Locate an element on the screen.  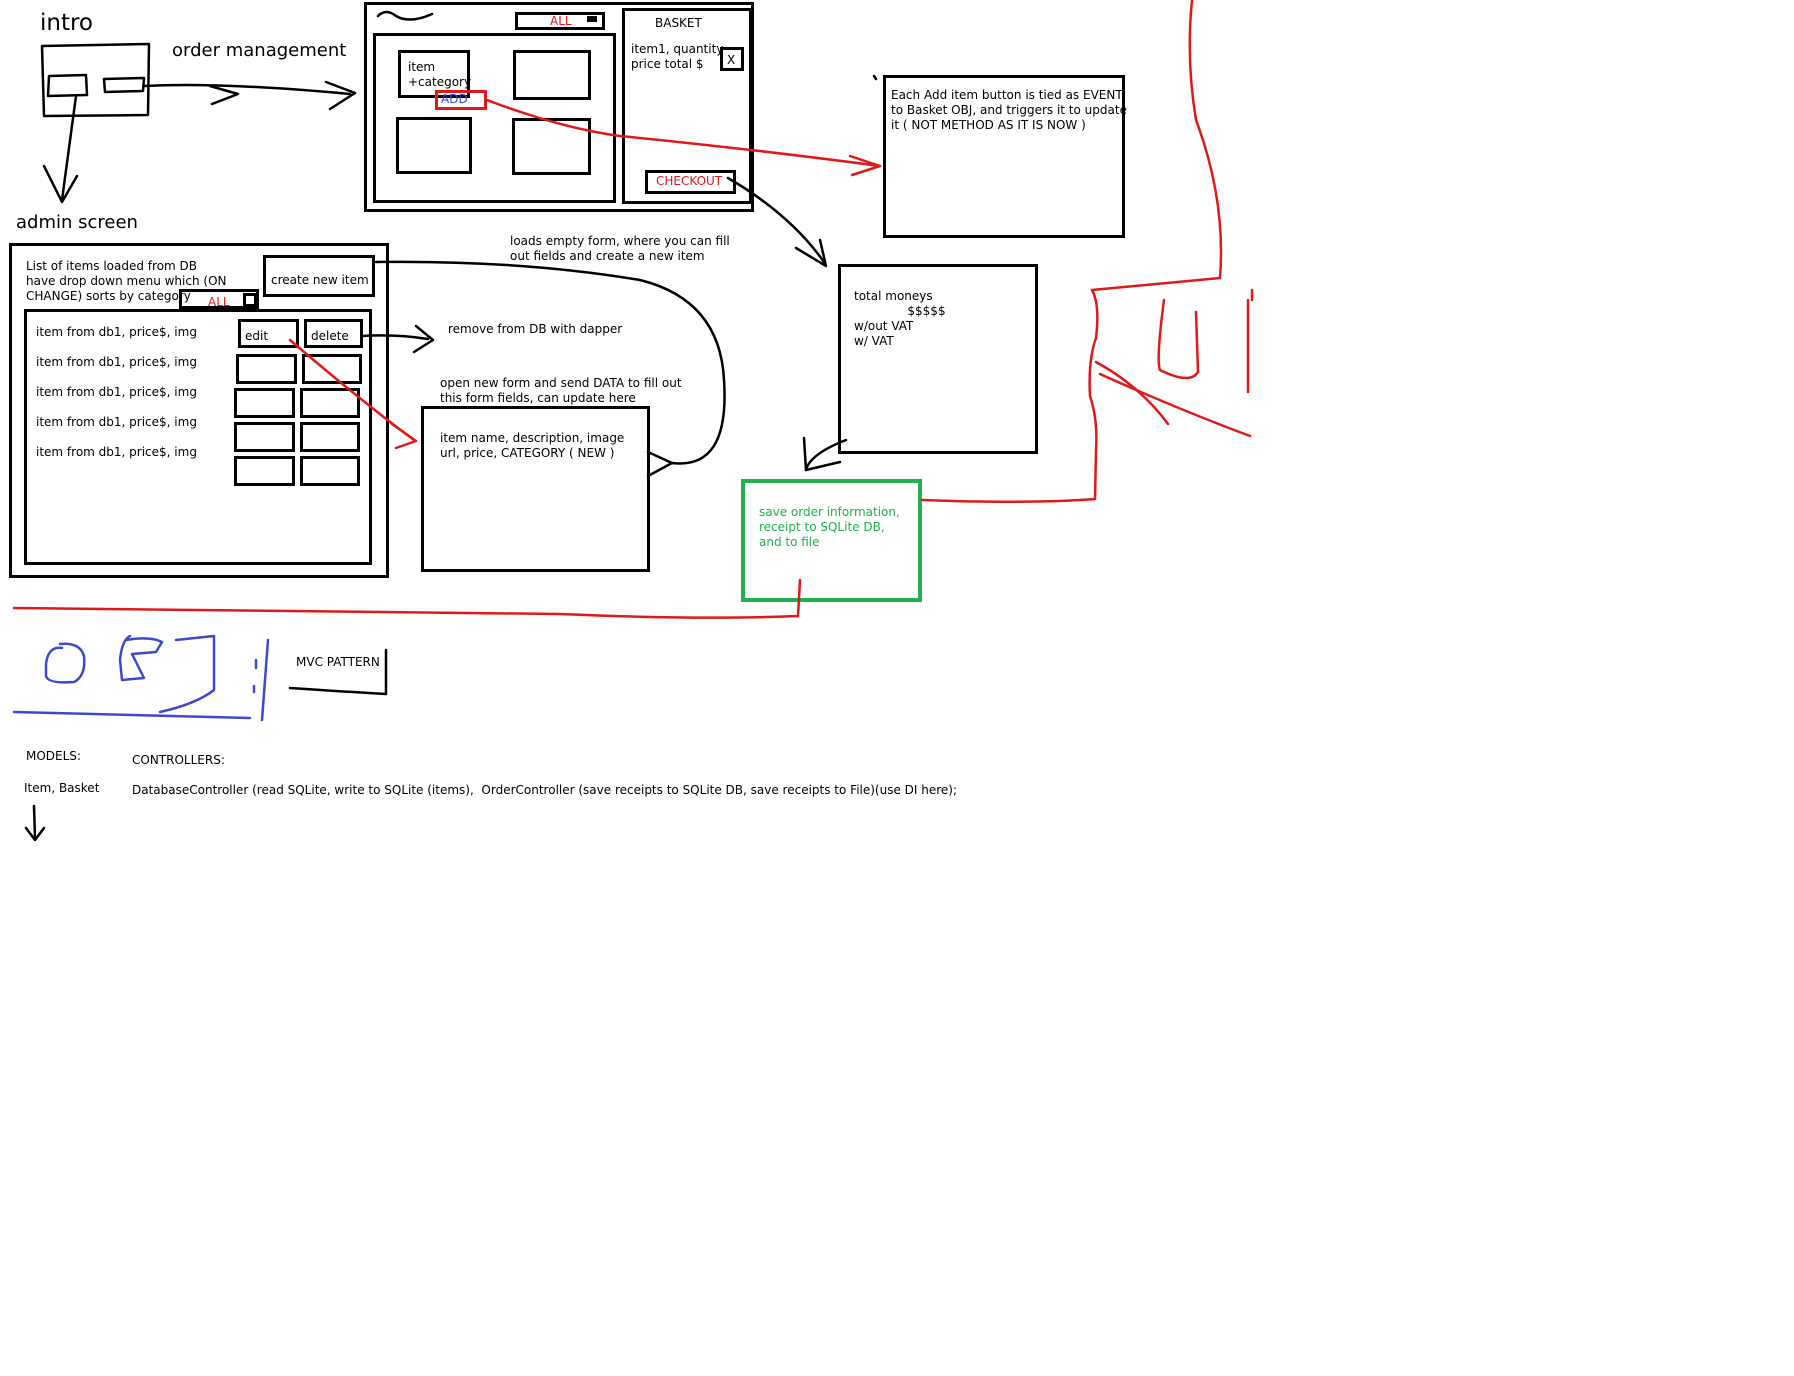
basket-line: item1, quantity price total $ is located at coordinates (677, 56).